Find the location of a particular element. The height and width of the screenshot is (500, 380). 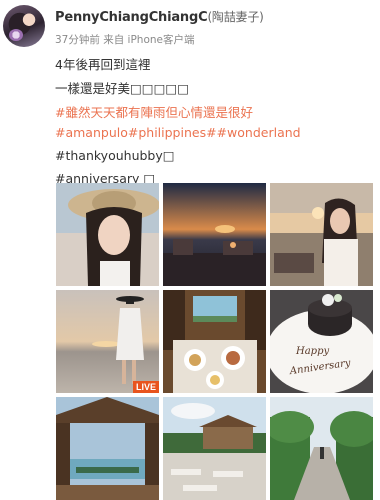

post-text-line-2: 一樣還是好美□□□□□ is located at coordinates (122, 88).